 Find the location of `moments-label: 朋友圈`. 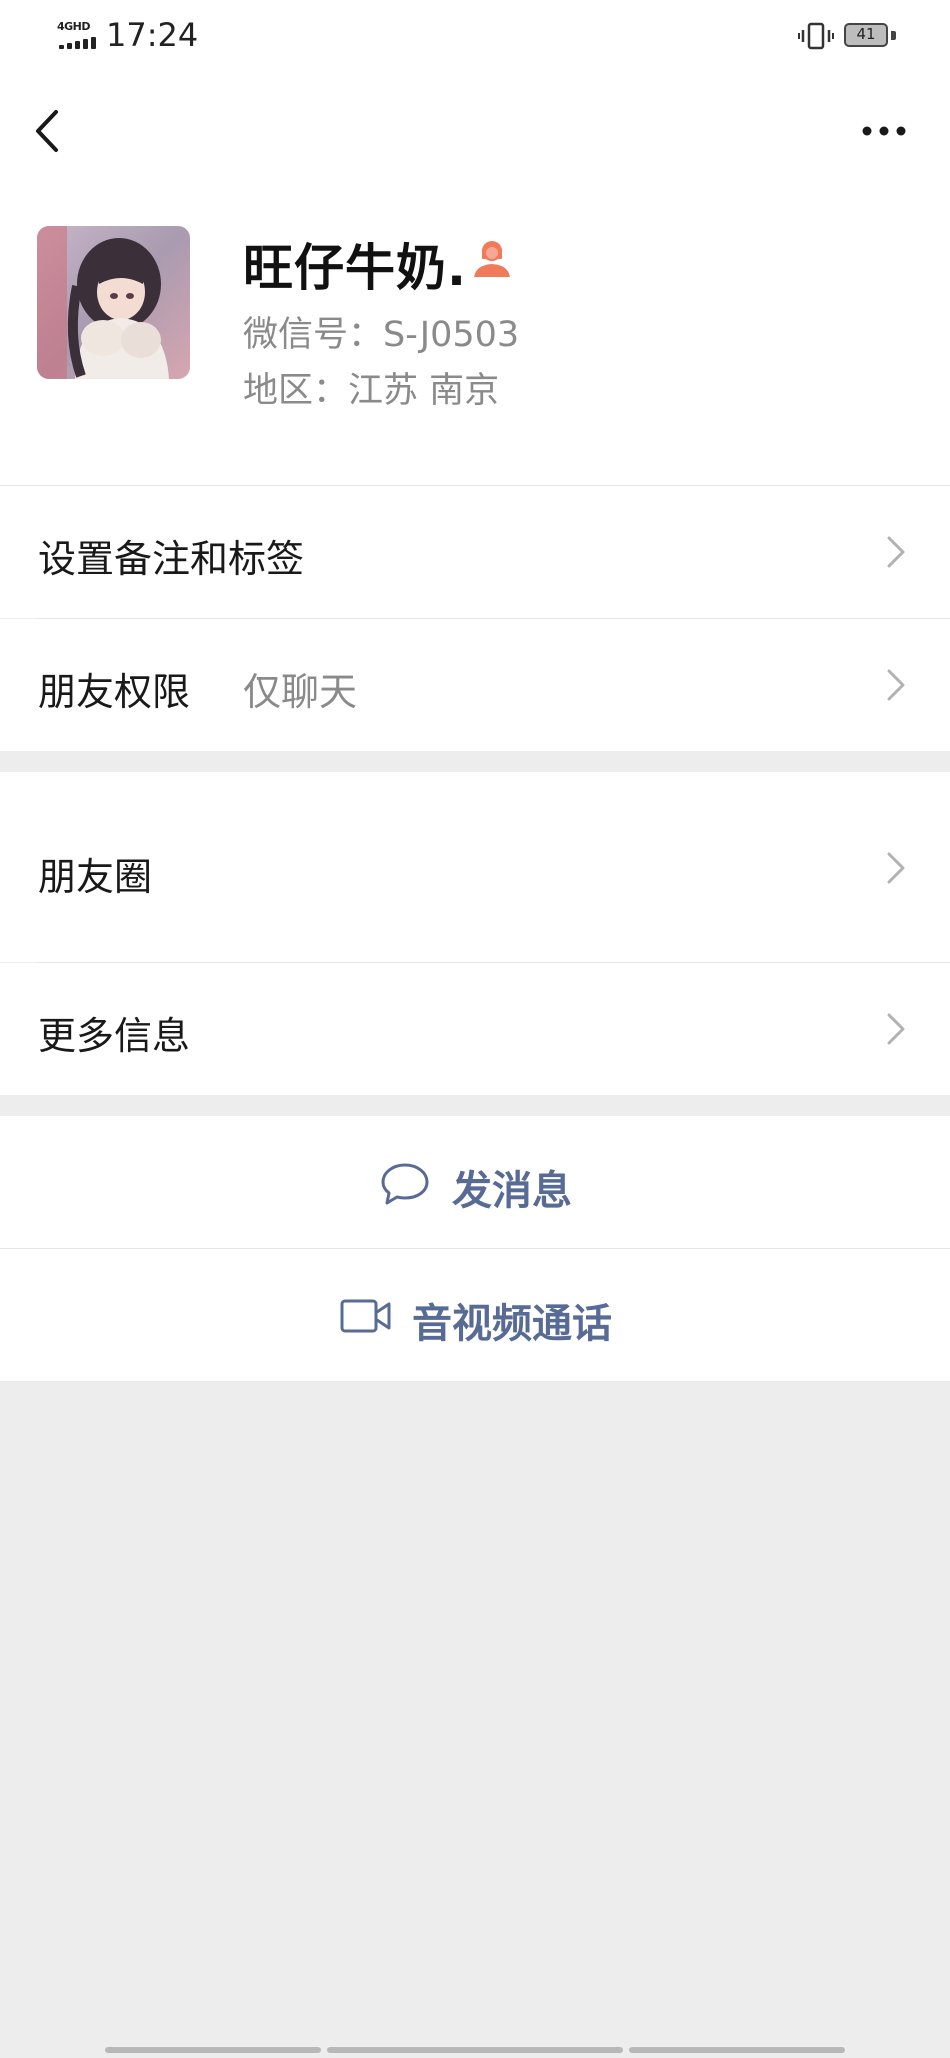

moments-label: 朋友圈 is located at coordinates (95, 877).